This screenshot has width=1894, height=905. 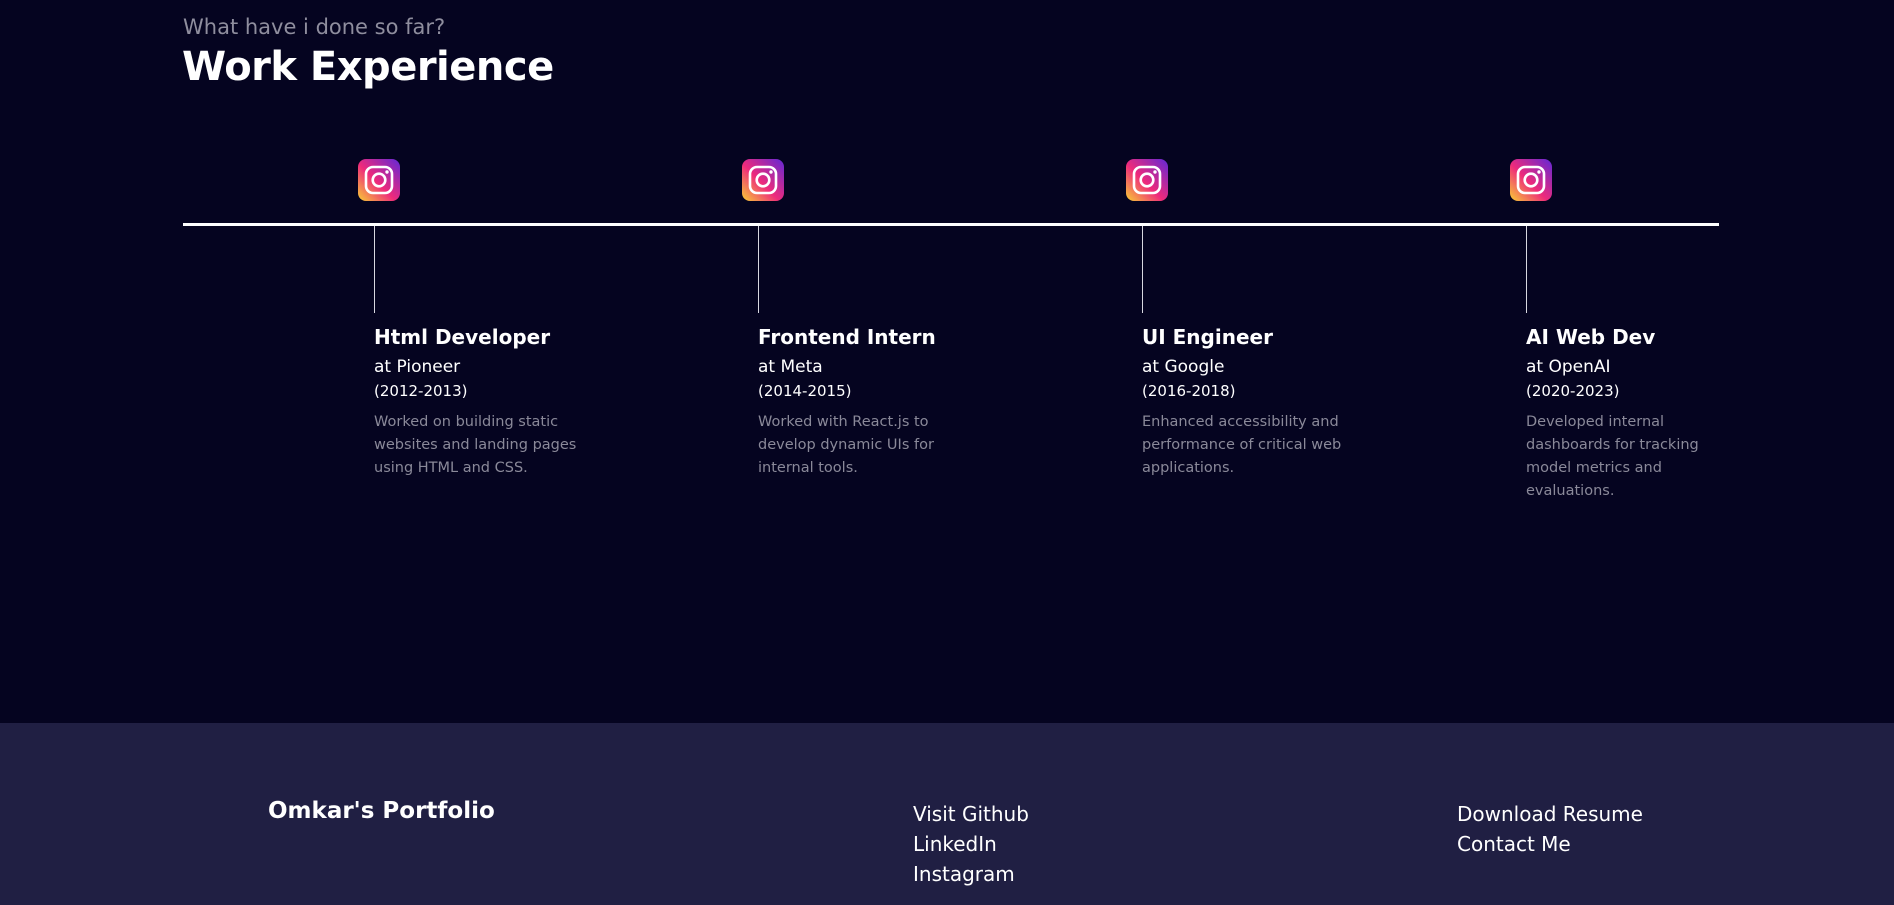 I want to click on linkedin-link: LinkedIn, so click(x=971, y=844).